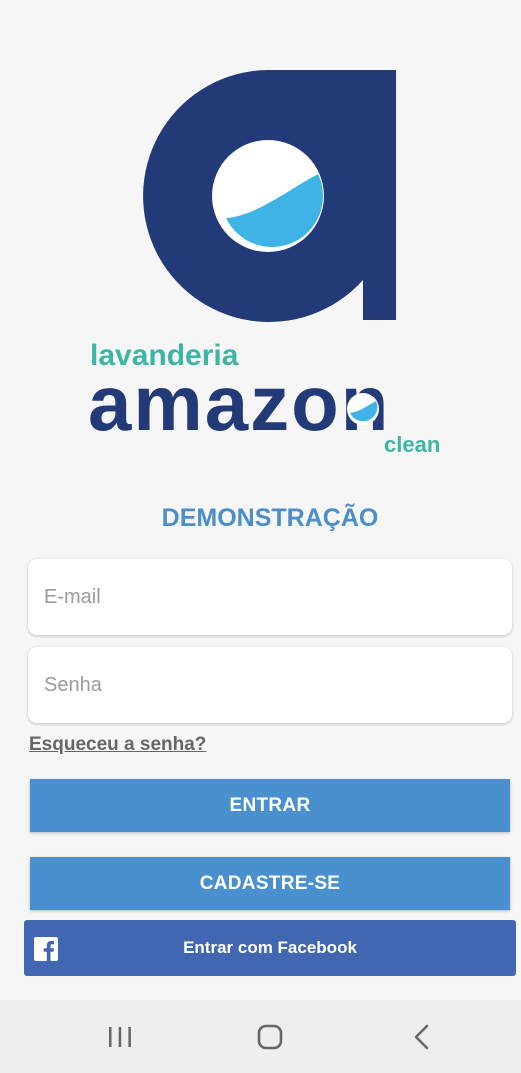 Image resolution: width=521 pixels, height=1073 pixels. What do you see at coordinates (269, 195) in the screenshot?
I see `logo-mark` at bounding box center [269, 195].